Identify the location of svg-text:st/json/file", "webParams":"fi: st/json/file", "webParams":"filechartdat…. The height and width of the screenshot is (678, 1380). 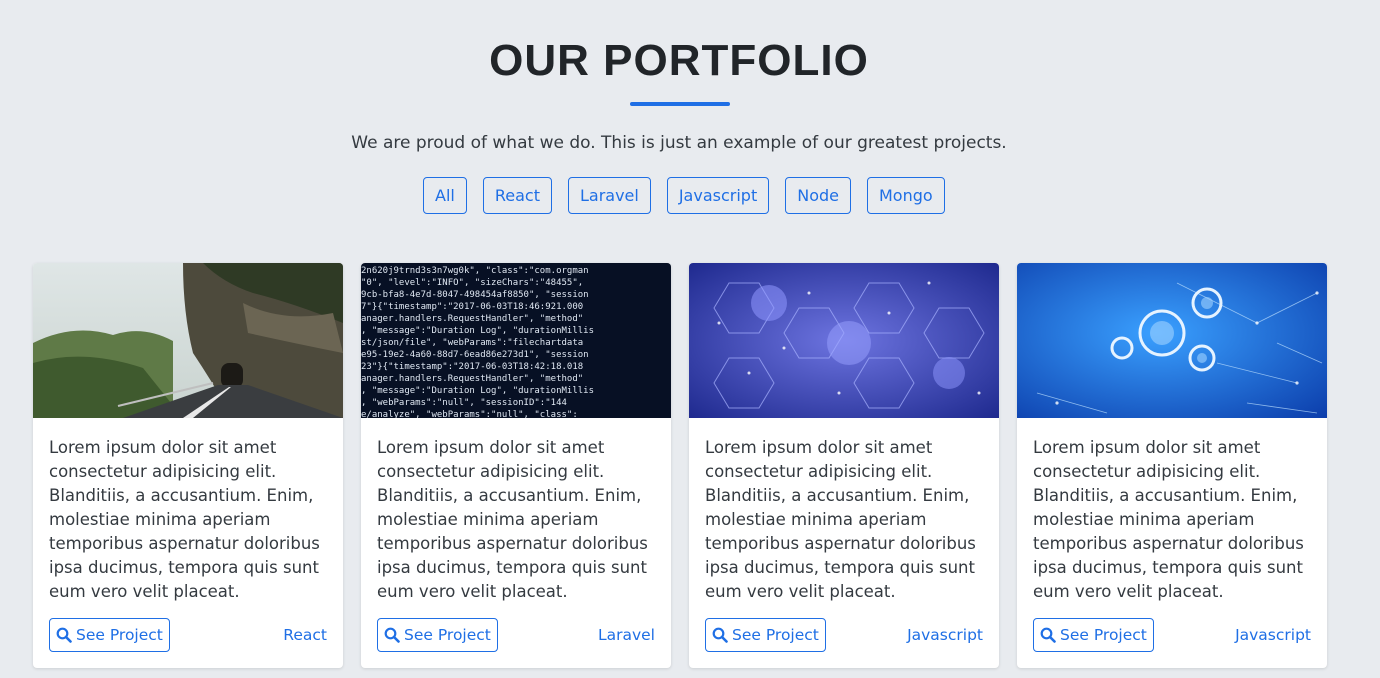
(472, 343).